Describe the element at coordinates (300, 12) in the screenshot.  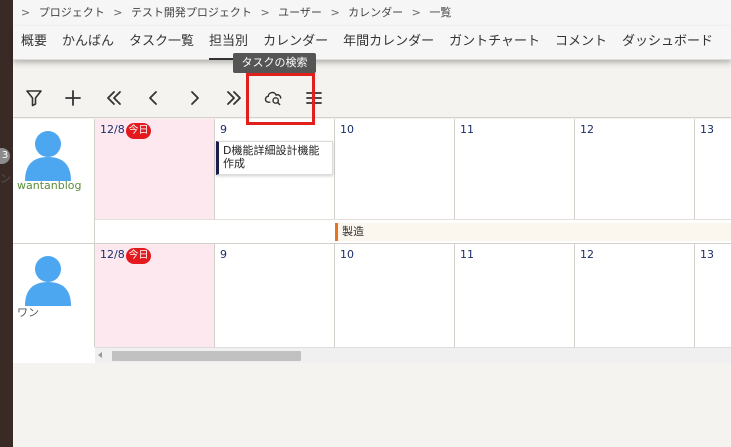
I see `breadcrumb-item-user: ユーザー` at that location.